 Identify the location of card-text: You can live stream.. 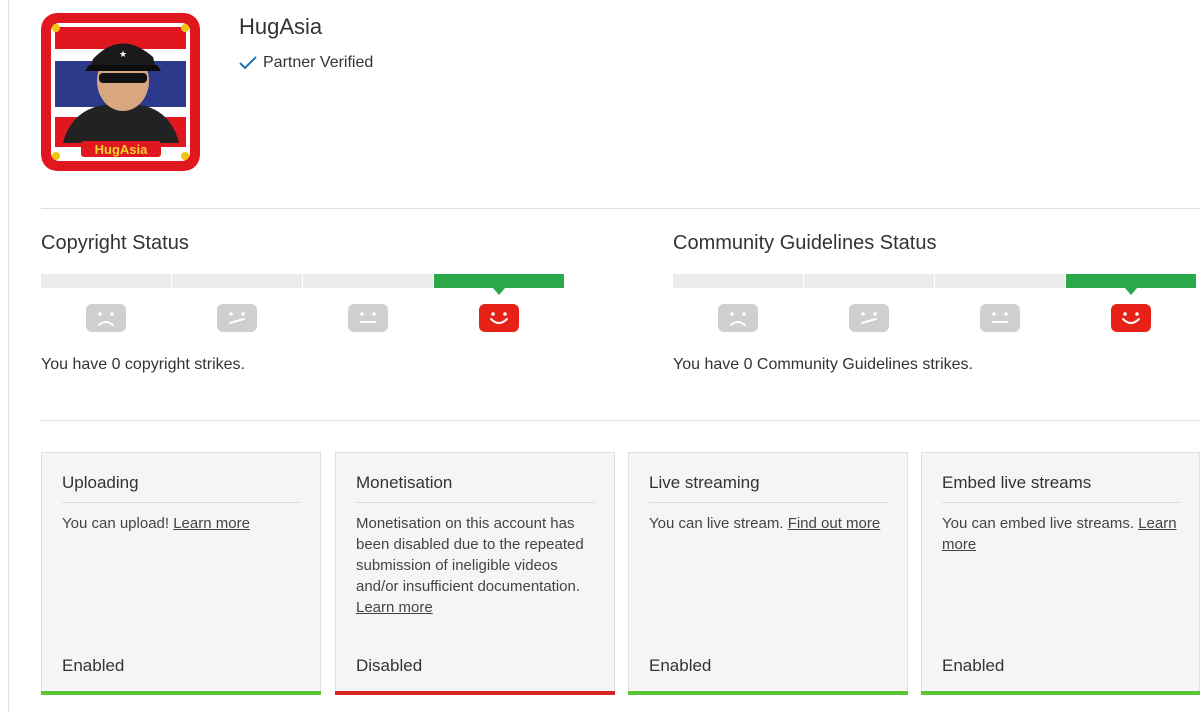
(718, 523).